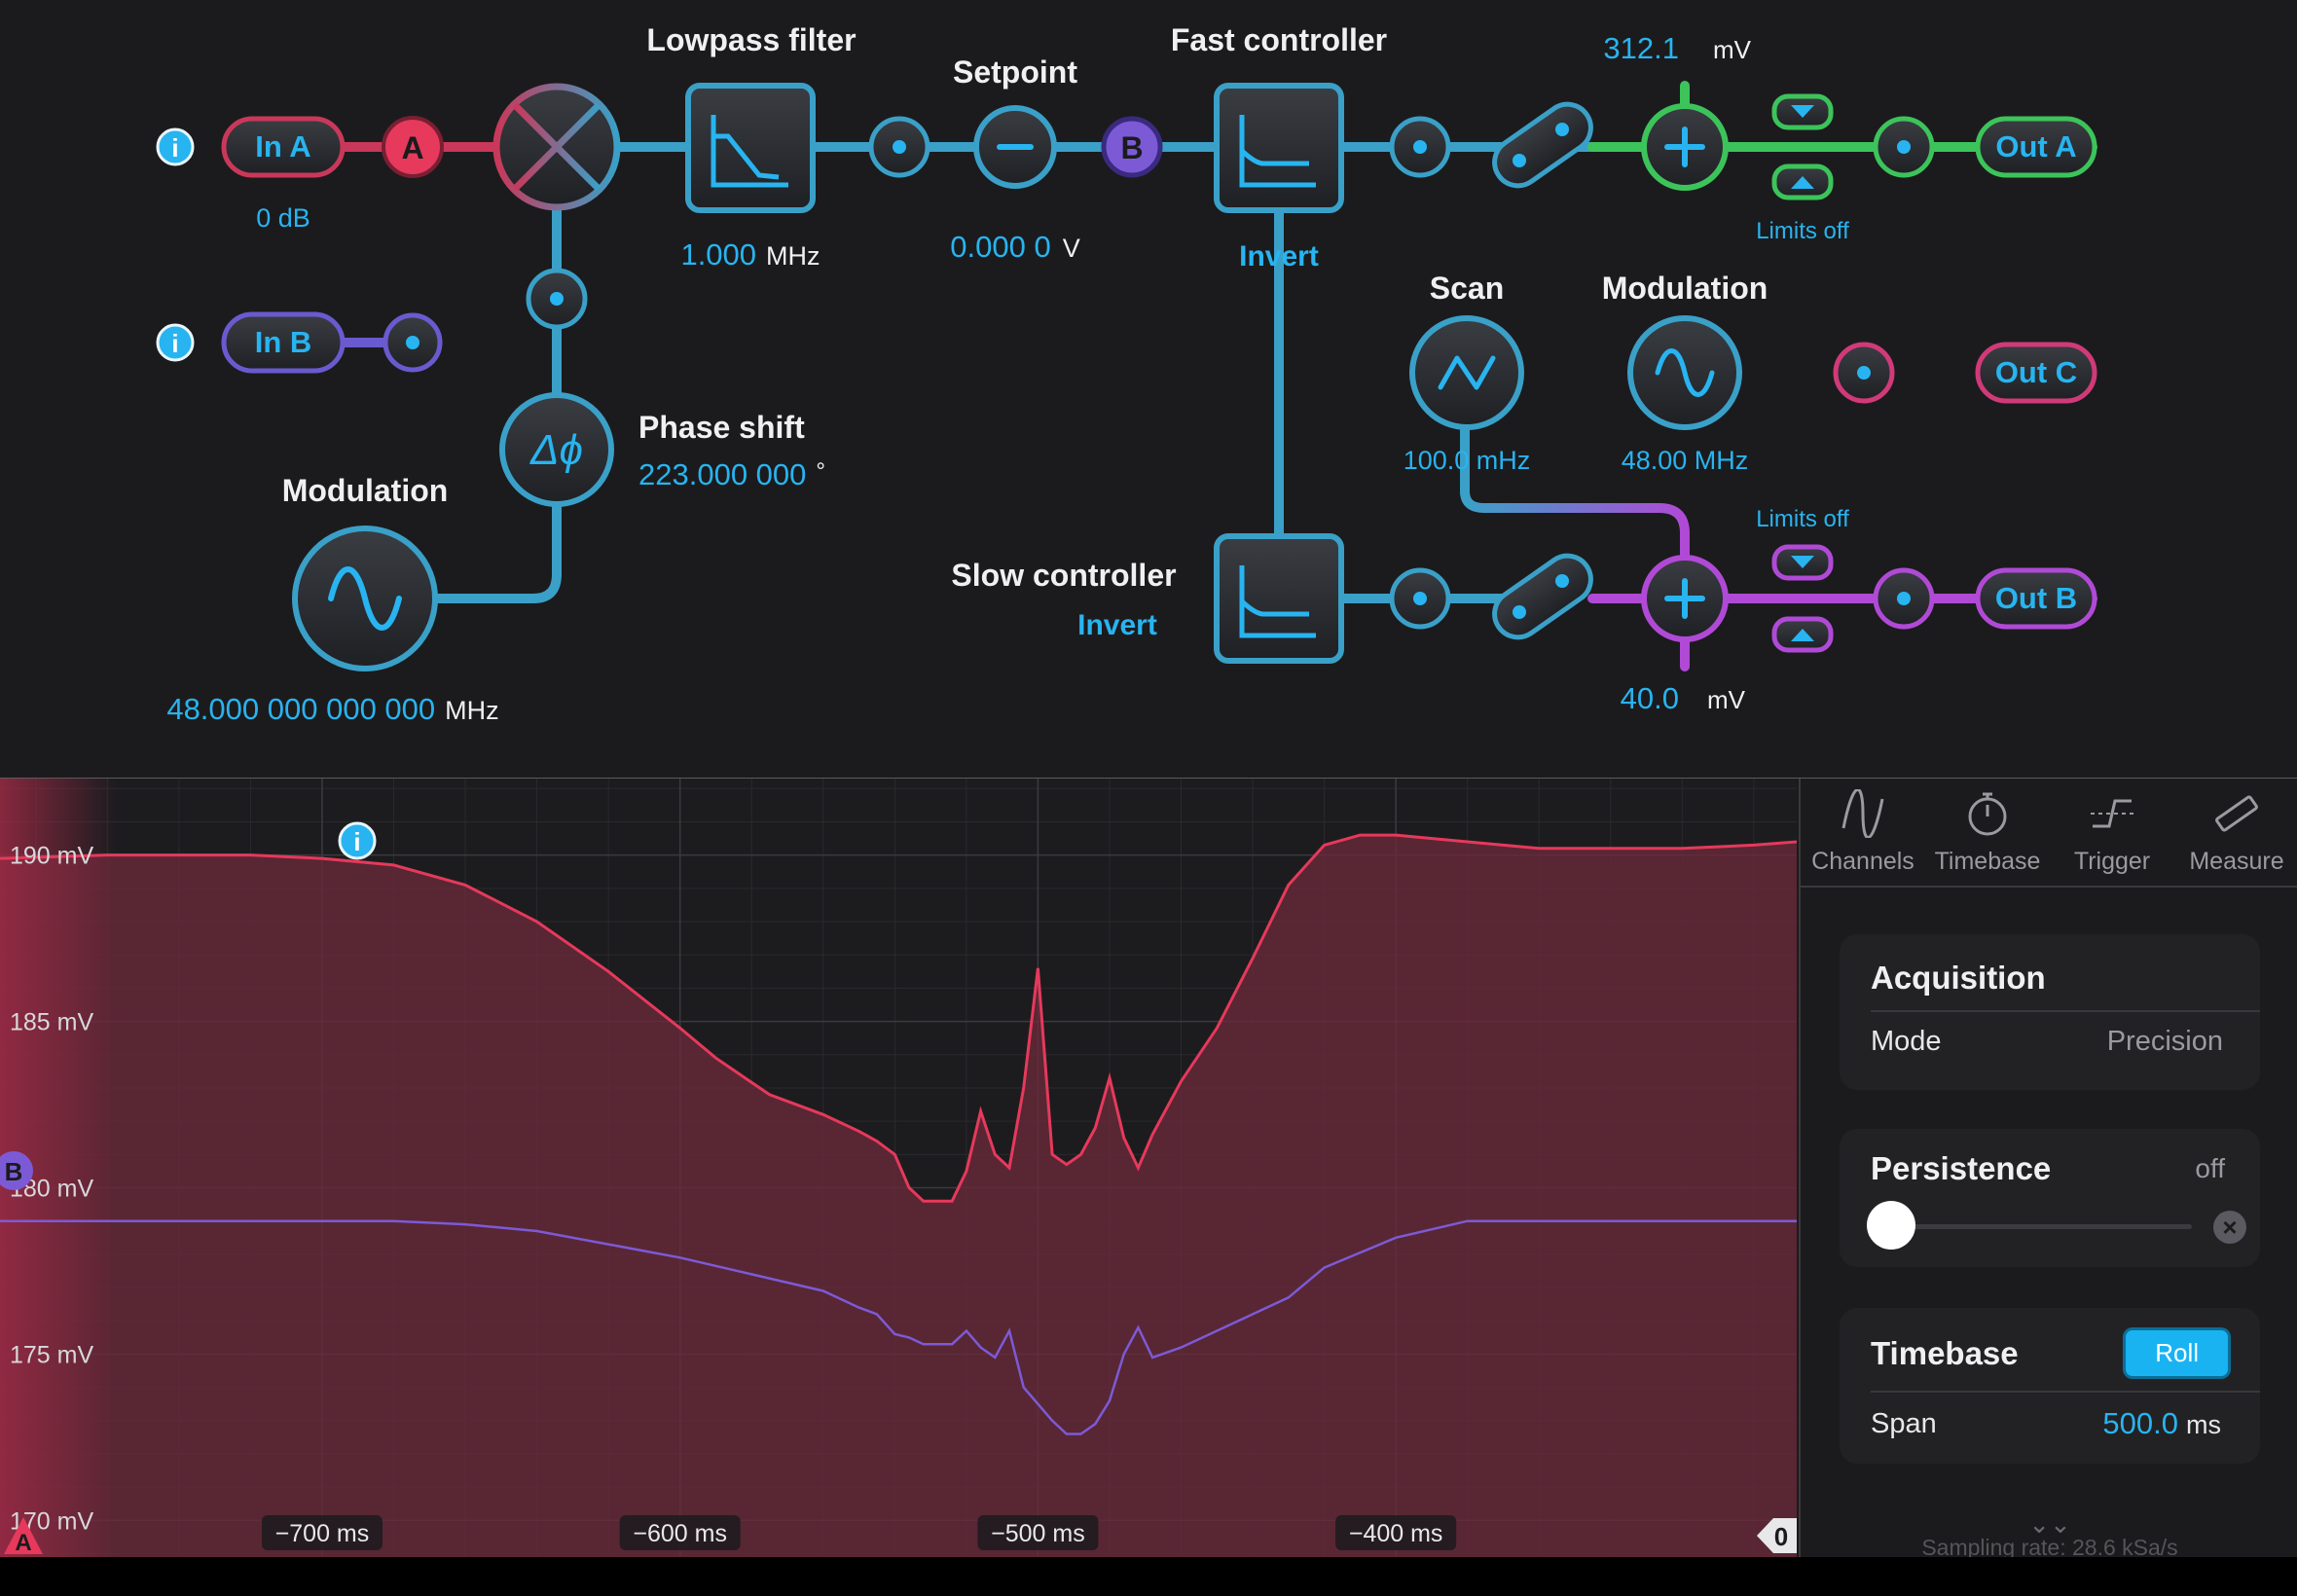 The width and height of the screenshot is (2297, 1596). Describe the element at coordinates (1685, 598) in the screenshot. I see `out-b-adder` at that location.